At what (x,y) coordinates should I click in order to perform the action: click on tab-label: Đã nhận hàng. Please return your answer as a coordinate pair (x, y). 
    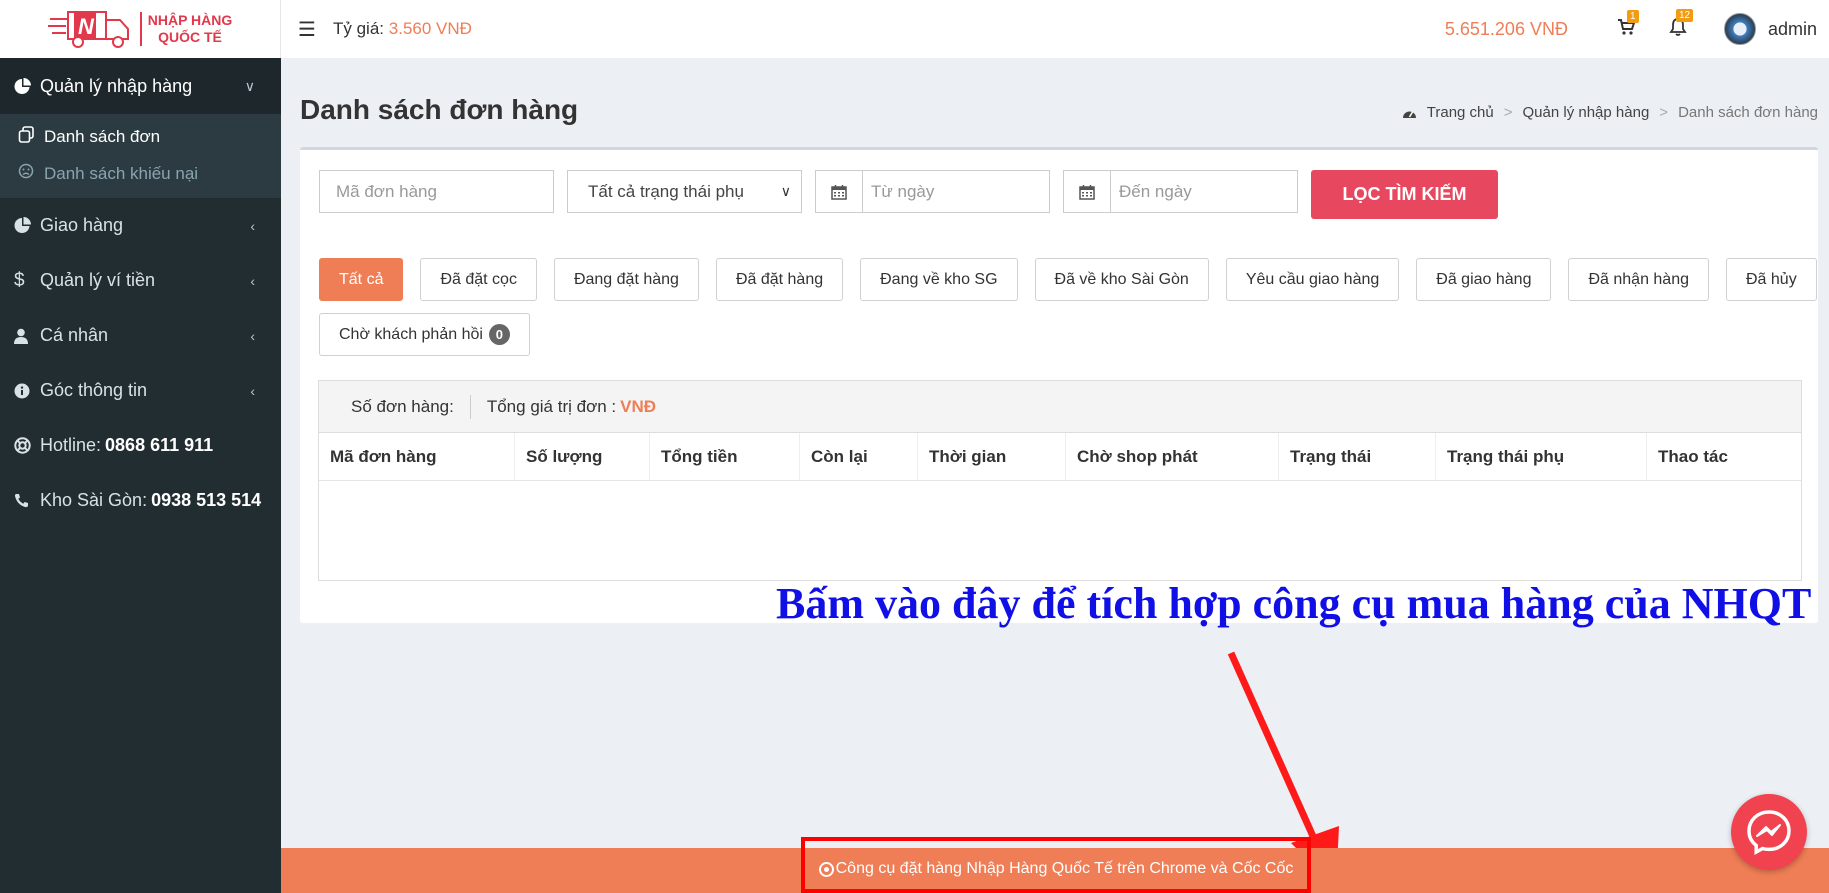
    Looking at the image, I should click on (1638, 279).